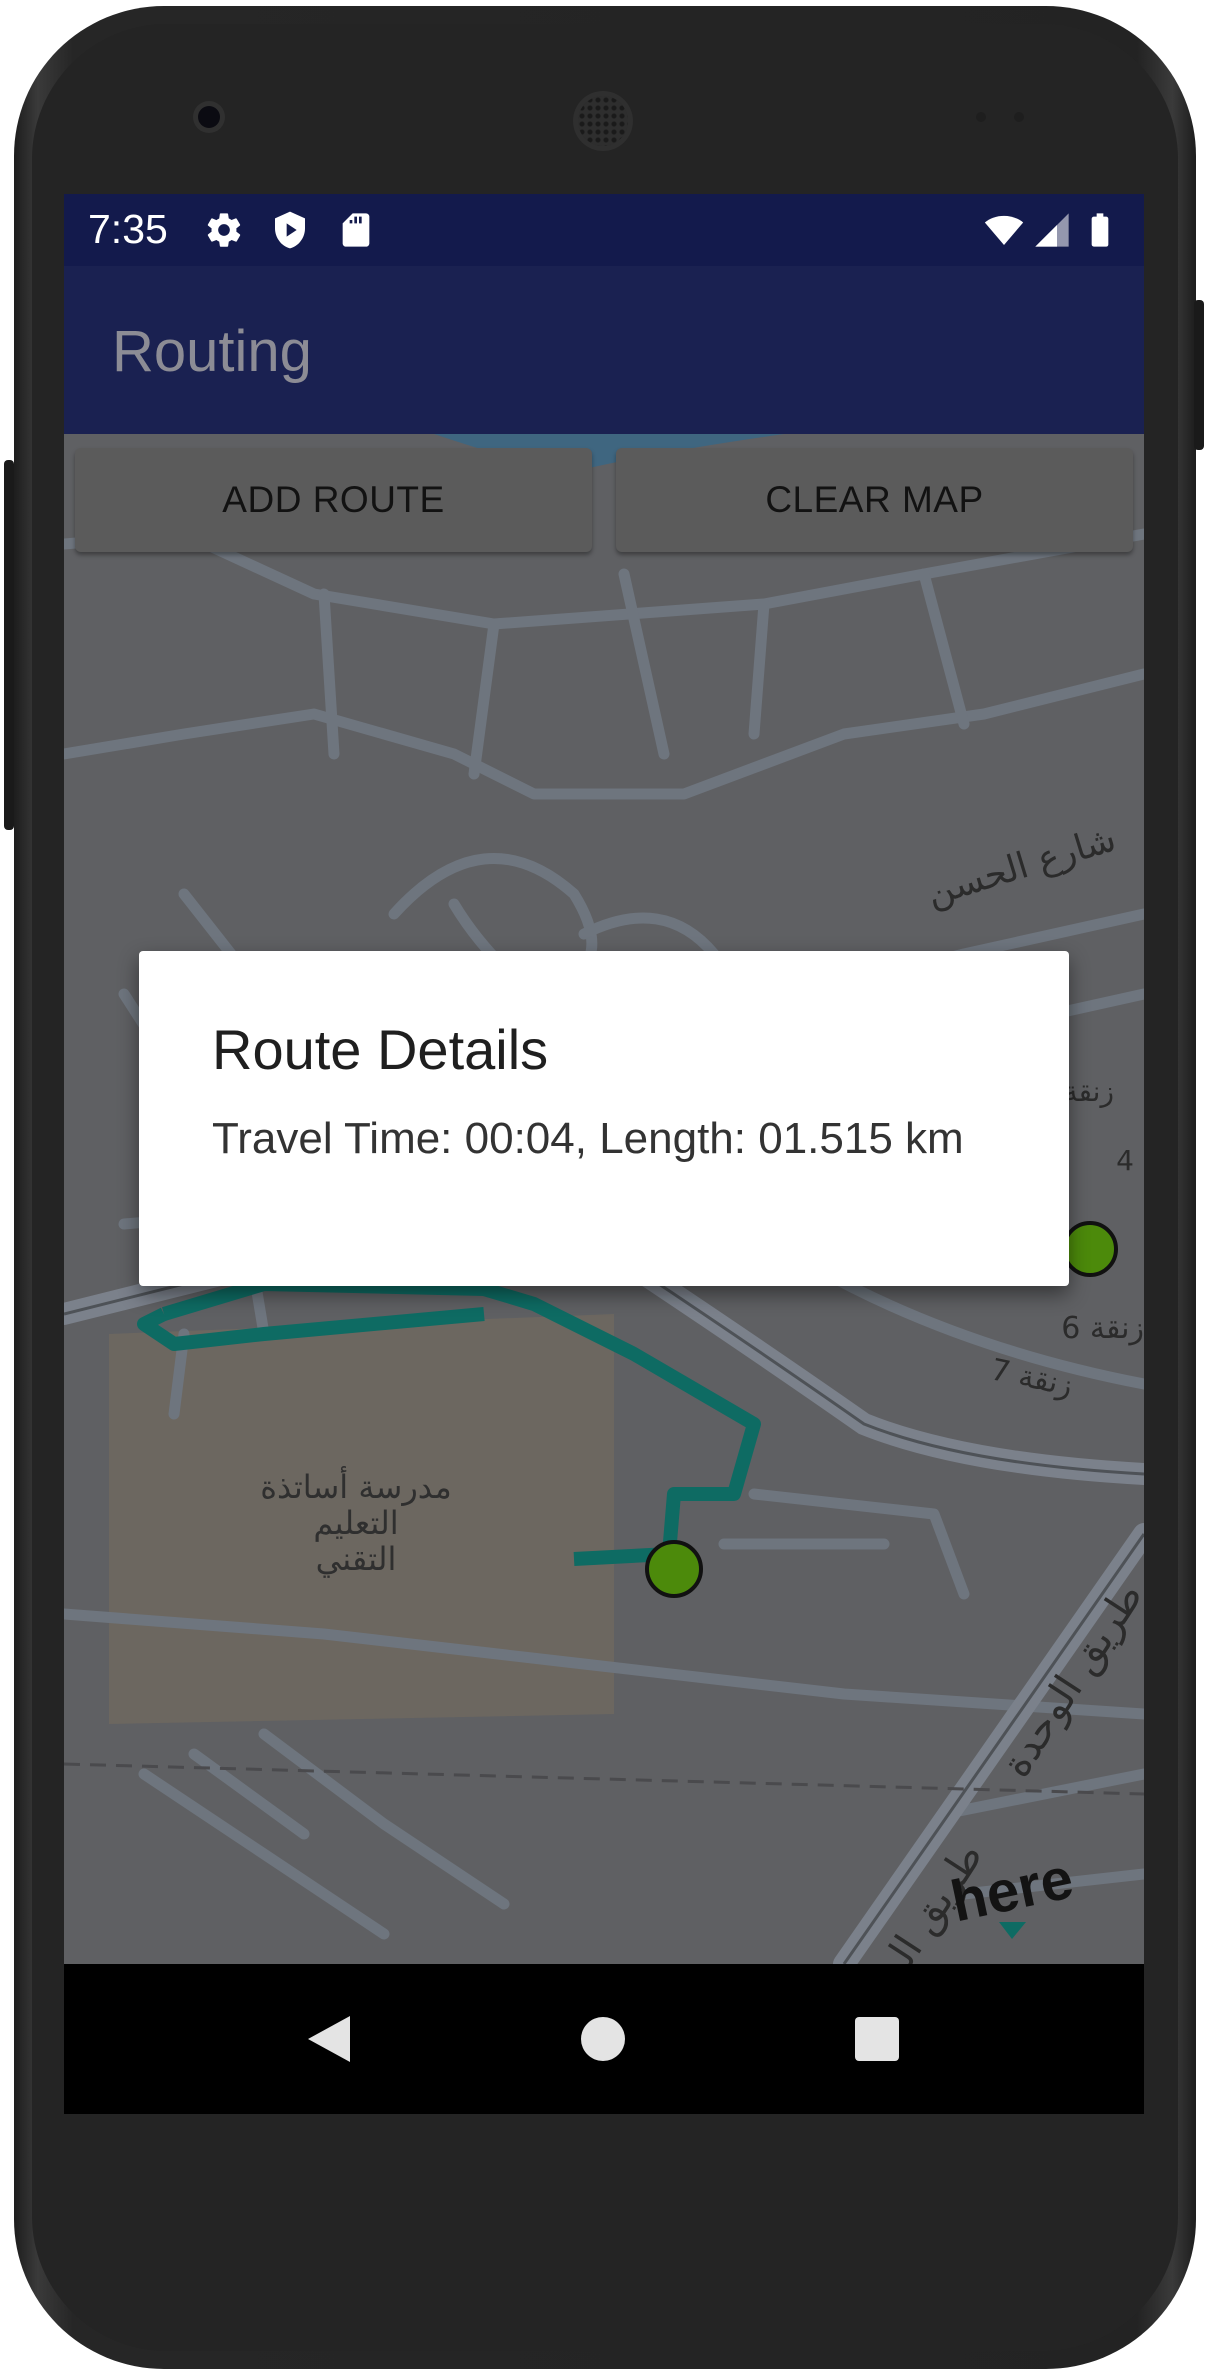 This screenshot has height=2375, width=1210. I want to click on battery-icon, so click(1100, 230).